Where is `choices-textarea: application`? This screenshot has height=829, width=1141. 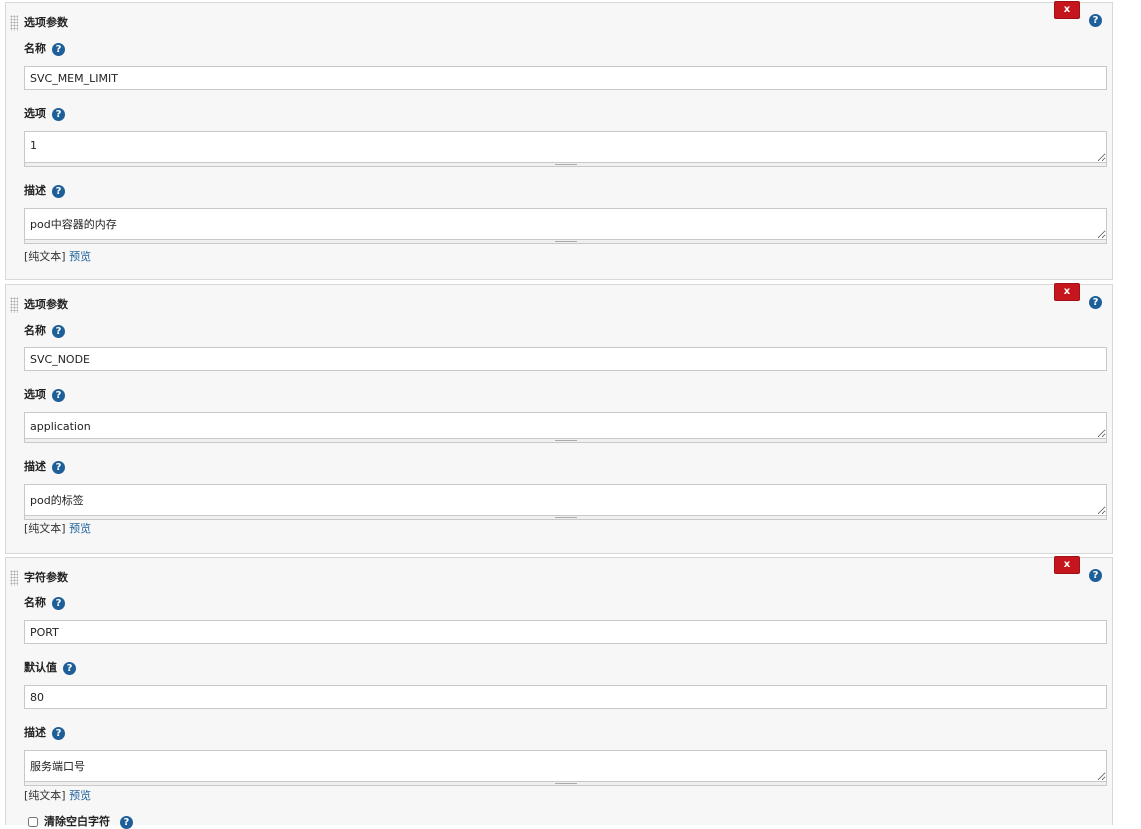 choices-textarea: application is located at coordinates (565, 425).